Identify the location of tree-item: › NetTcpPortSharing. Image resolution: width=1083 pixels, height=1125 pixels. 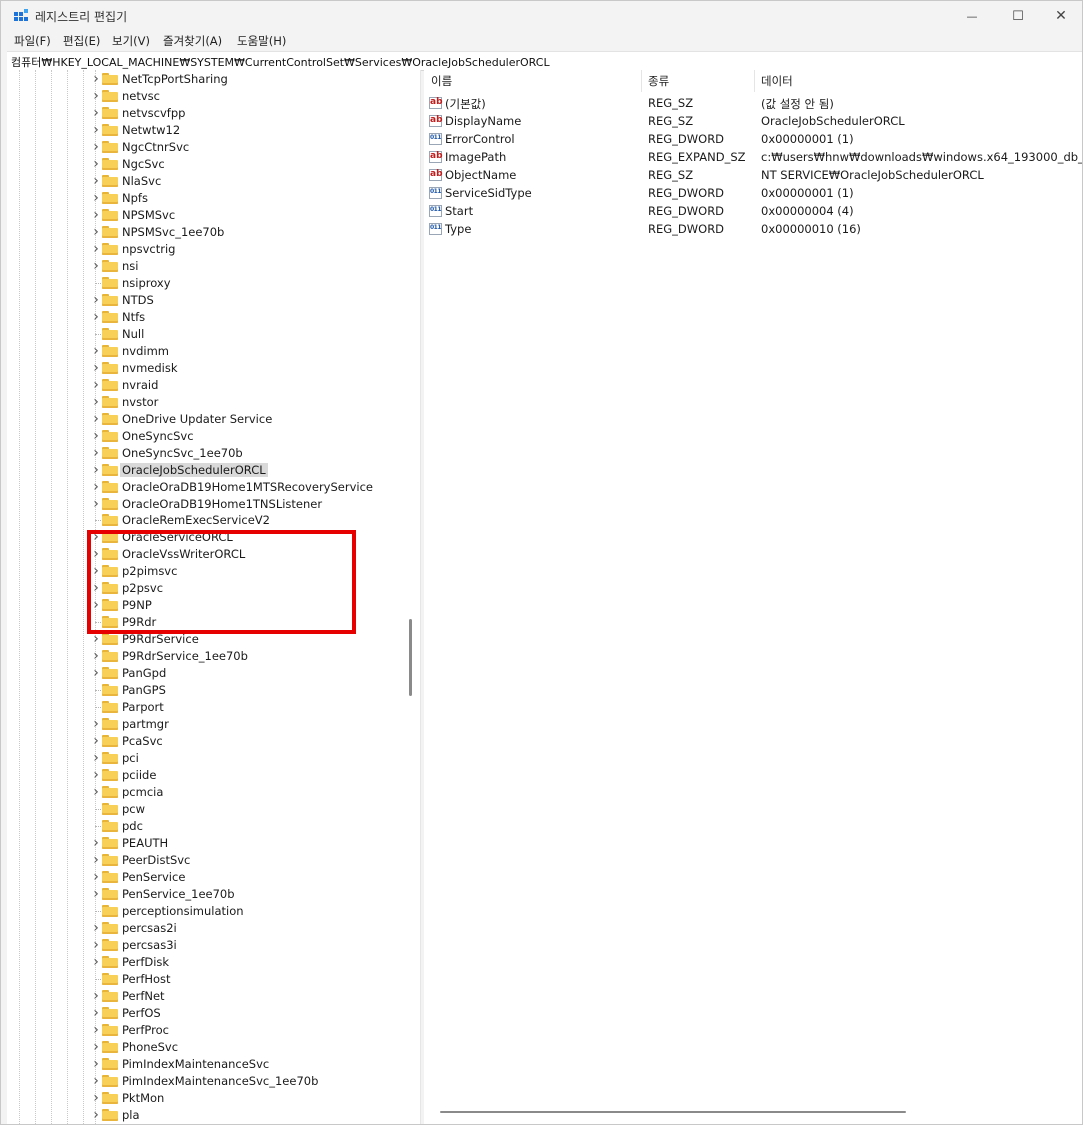
(207, 79).